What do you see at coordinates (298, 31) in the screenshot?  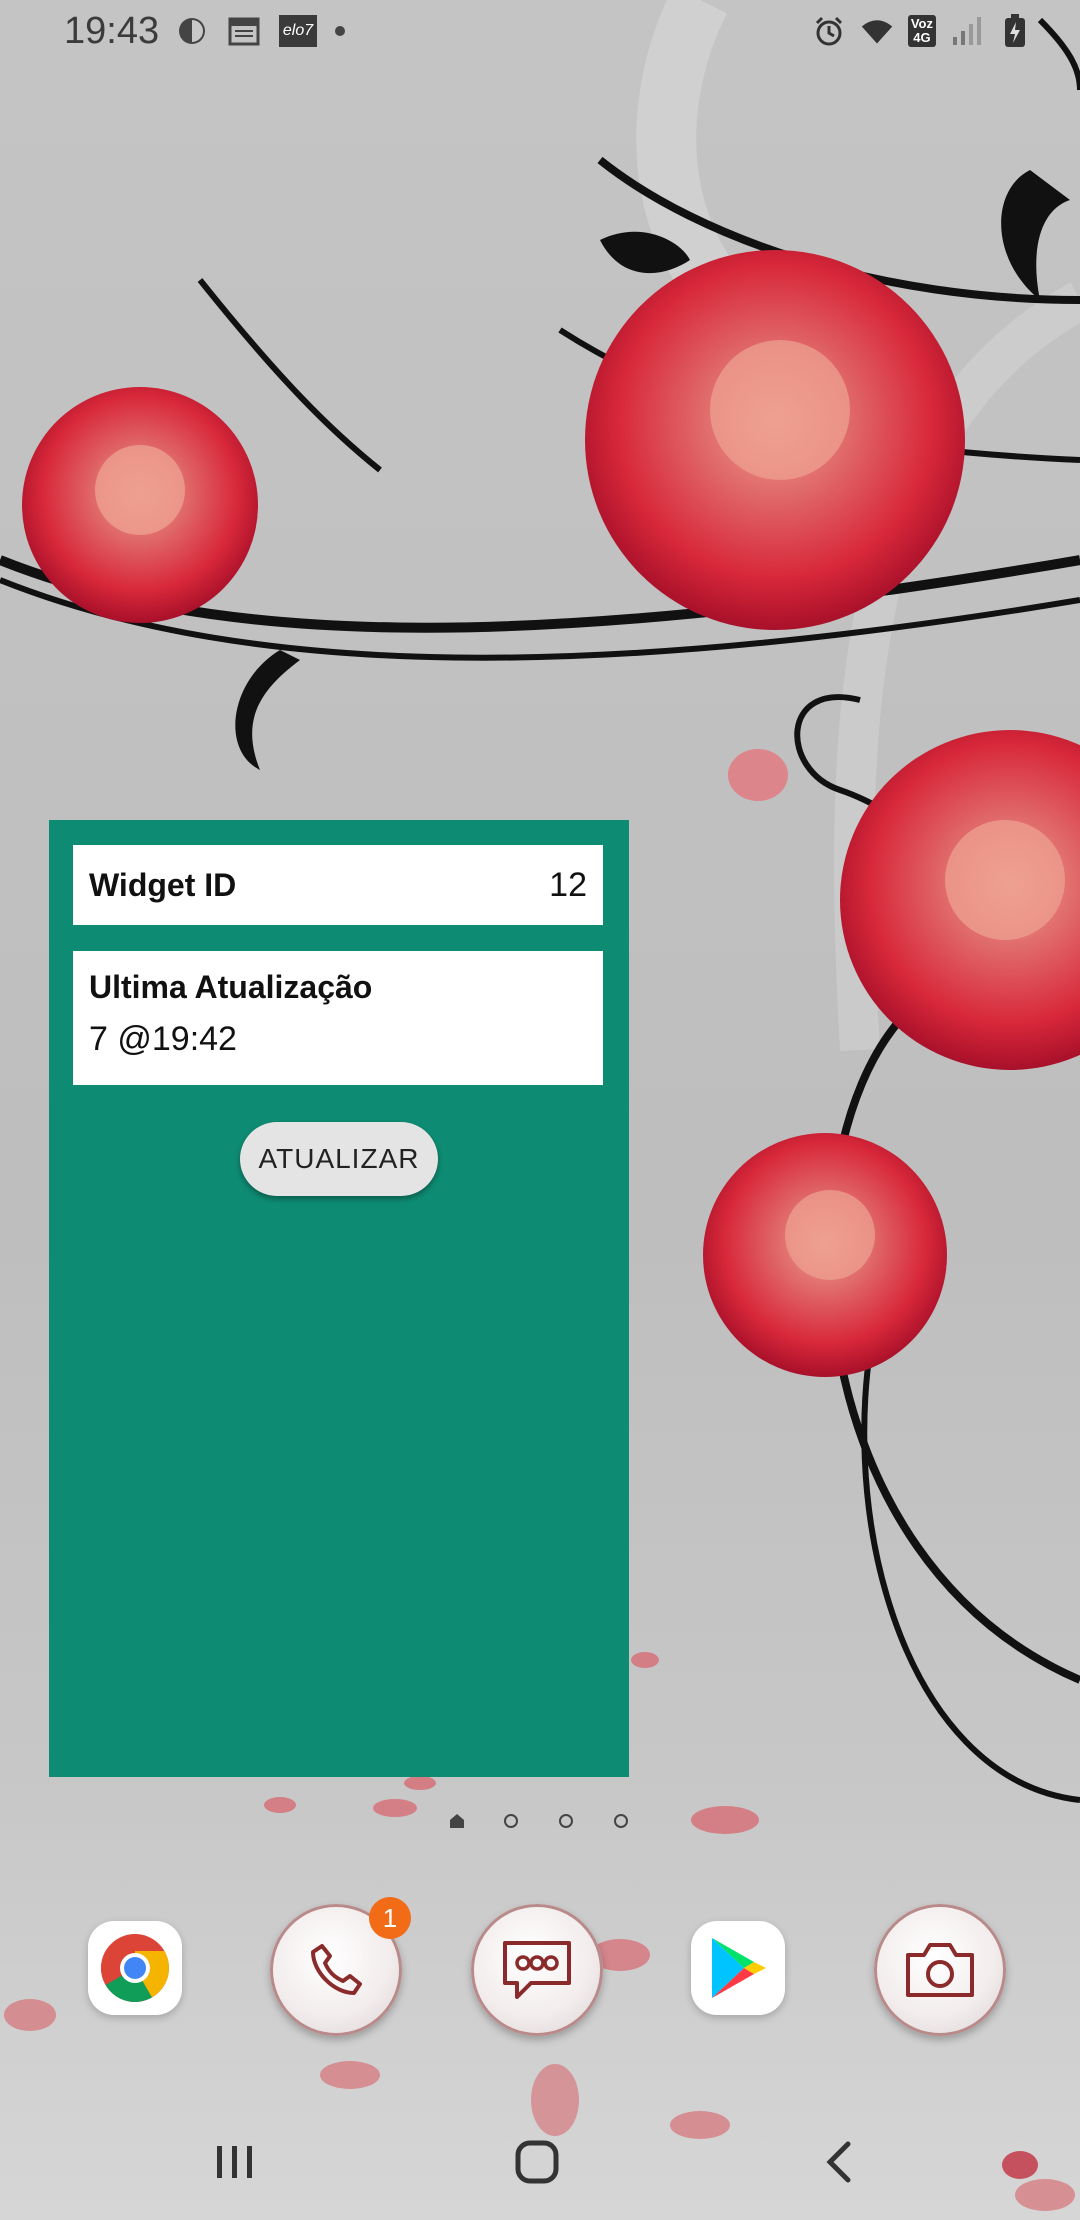 I see `elo7-icon: elo7` at bounding box center [298, 31].